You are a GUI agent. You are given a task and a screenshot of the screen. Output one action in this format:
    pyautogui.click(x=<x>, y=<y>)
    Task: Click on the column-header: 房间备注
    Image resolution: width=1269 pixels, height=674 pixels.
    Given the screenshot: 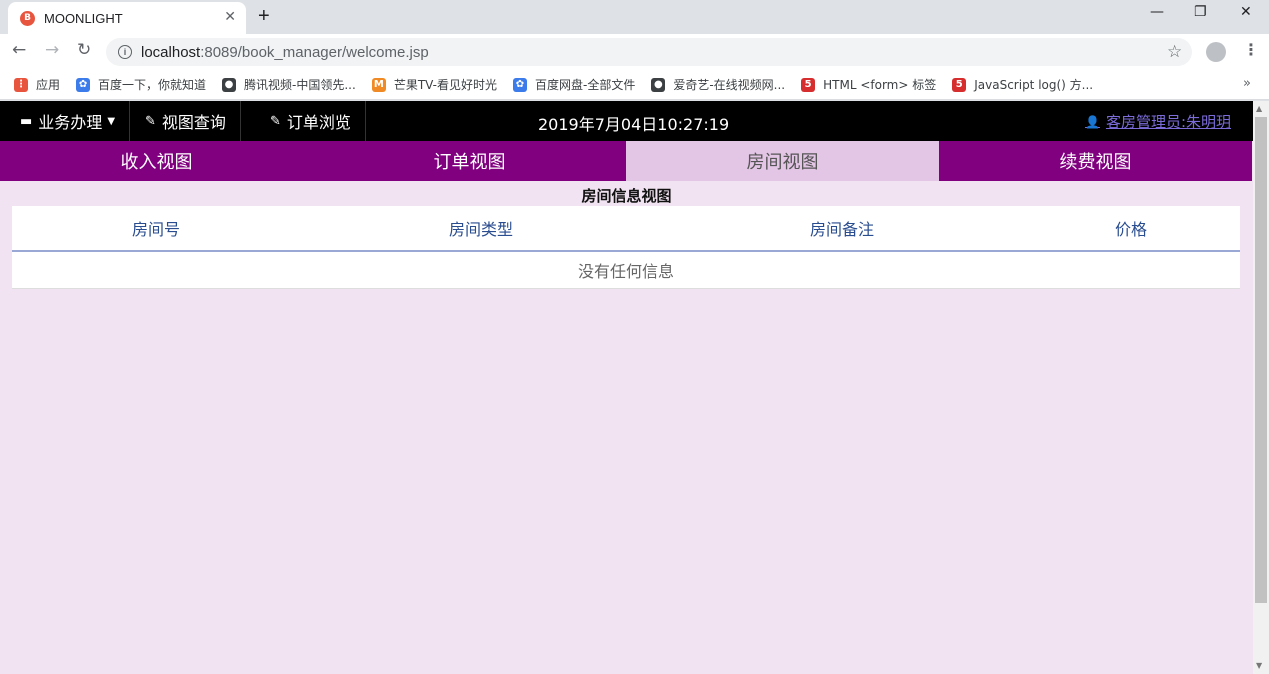 What is the action you would take?
    pyautogui.click(x=841, y=229)
    